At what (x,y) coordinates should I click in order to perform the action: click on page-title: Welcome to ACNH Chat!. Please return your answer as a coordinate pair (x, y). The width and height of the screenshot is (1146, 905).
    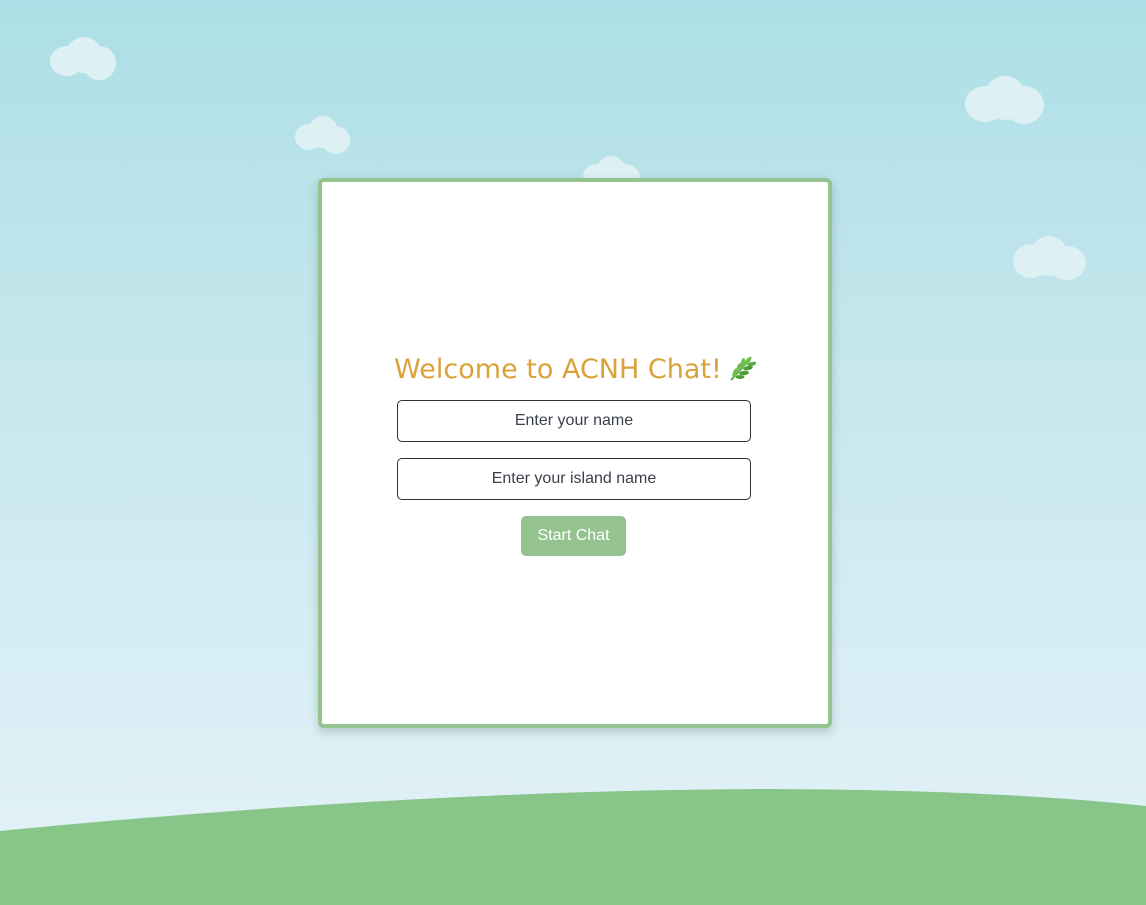
    Looking at the image, I should click on (575, 370).